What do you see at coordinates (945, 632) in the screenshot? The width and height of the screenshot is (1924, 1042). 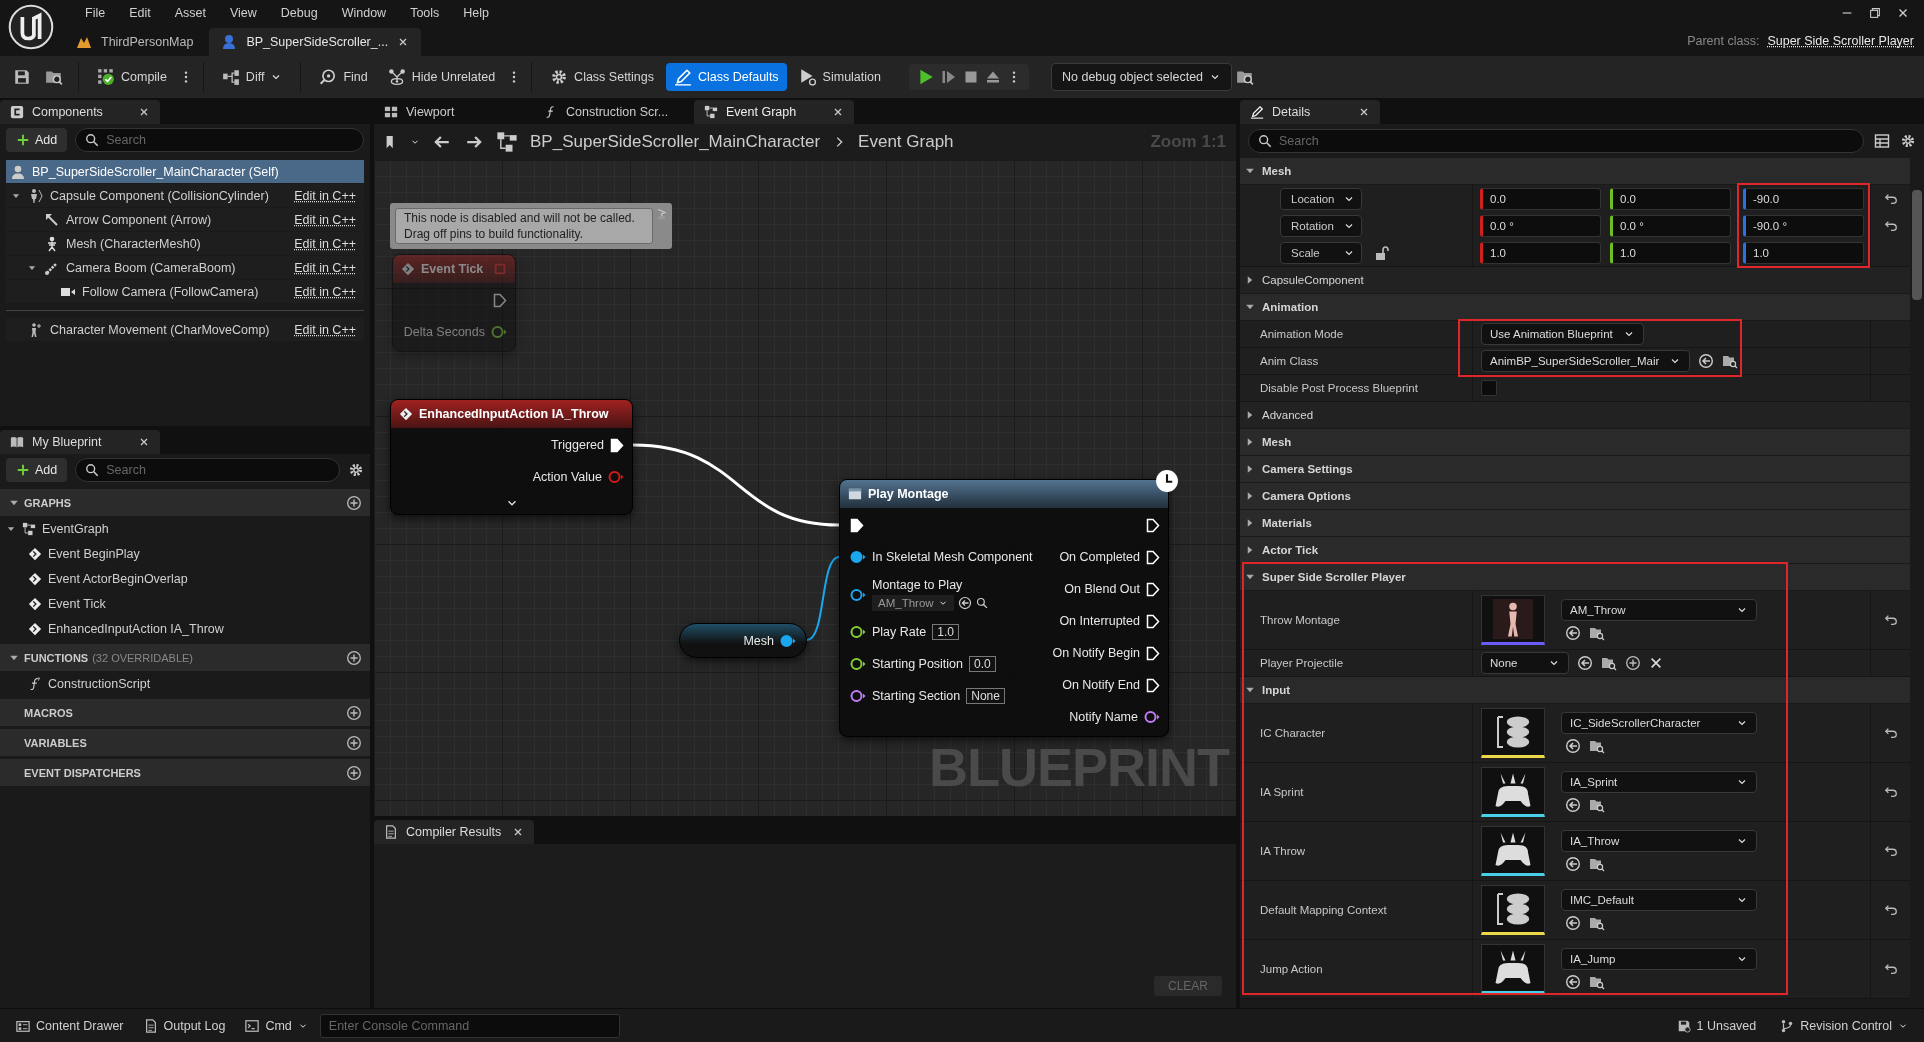 I see `pin-value-field: 1.0` at bounding box center [945, 632].